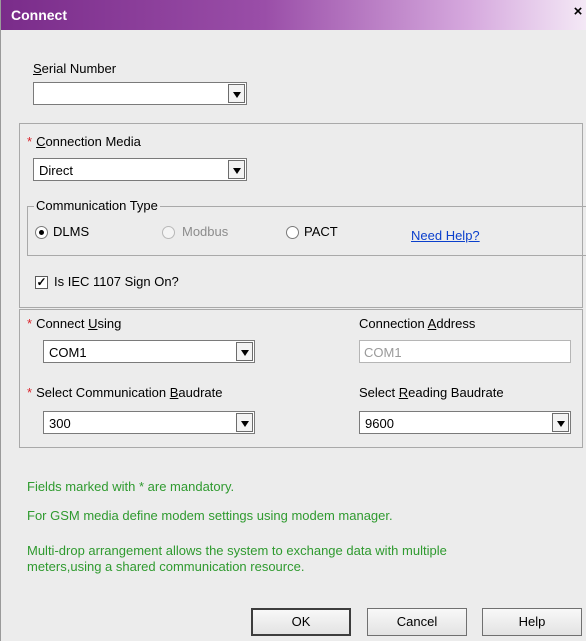 This screenshot has width=586, height=641. What do you see at coordinates (293, 15) in the screenshot?
I see `title-bar: Connect ×` at bounding box center [293, 15].